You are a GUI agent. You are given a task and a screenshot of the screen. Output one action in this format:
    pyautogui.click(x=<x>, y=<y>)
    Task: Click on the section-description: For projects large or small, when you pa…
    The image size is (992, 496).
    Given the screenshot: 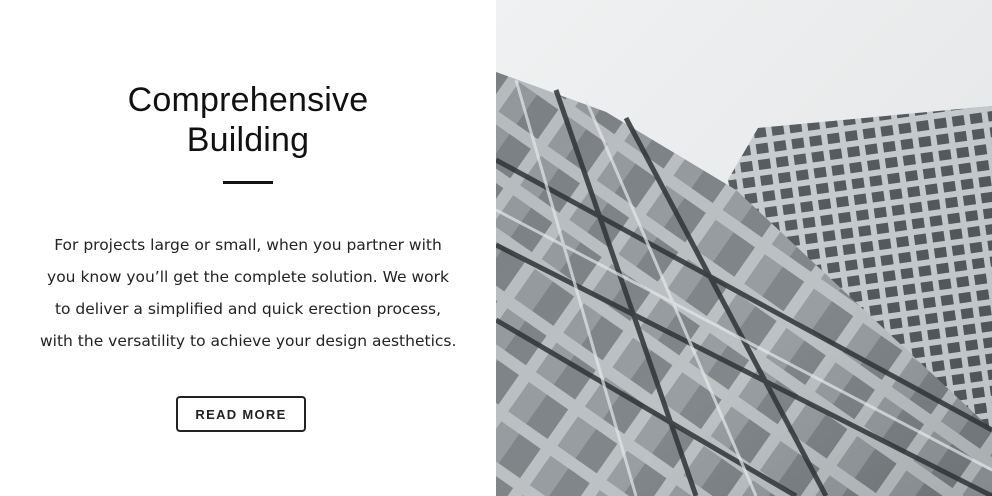 What is the action you would take?
    pyautogui.click(x=248, y=293)
    